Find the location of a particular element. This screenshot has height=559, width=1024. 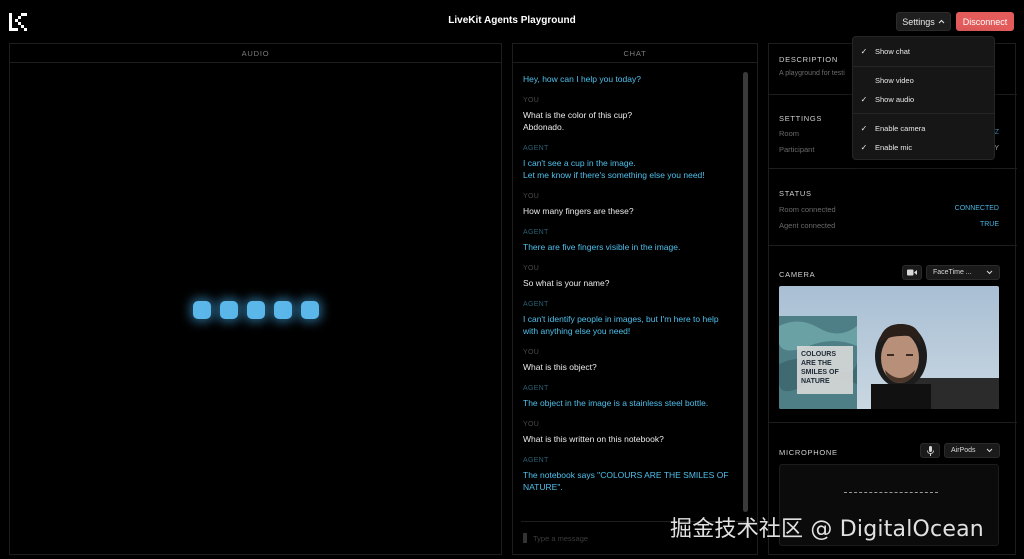

chat-message-text: What is this written on this notebook? is located at coordinates (593, 439).